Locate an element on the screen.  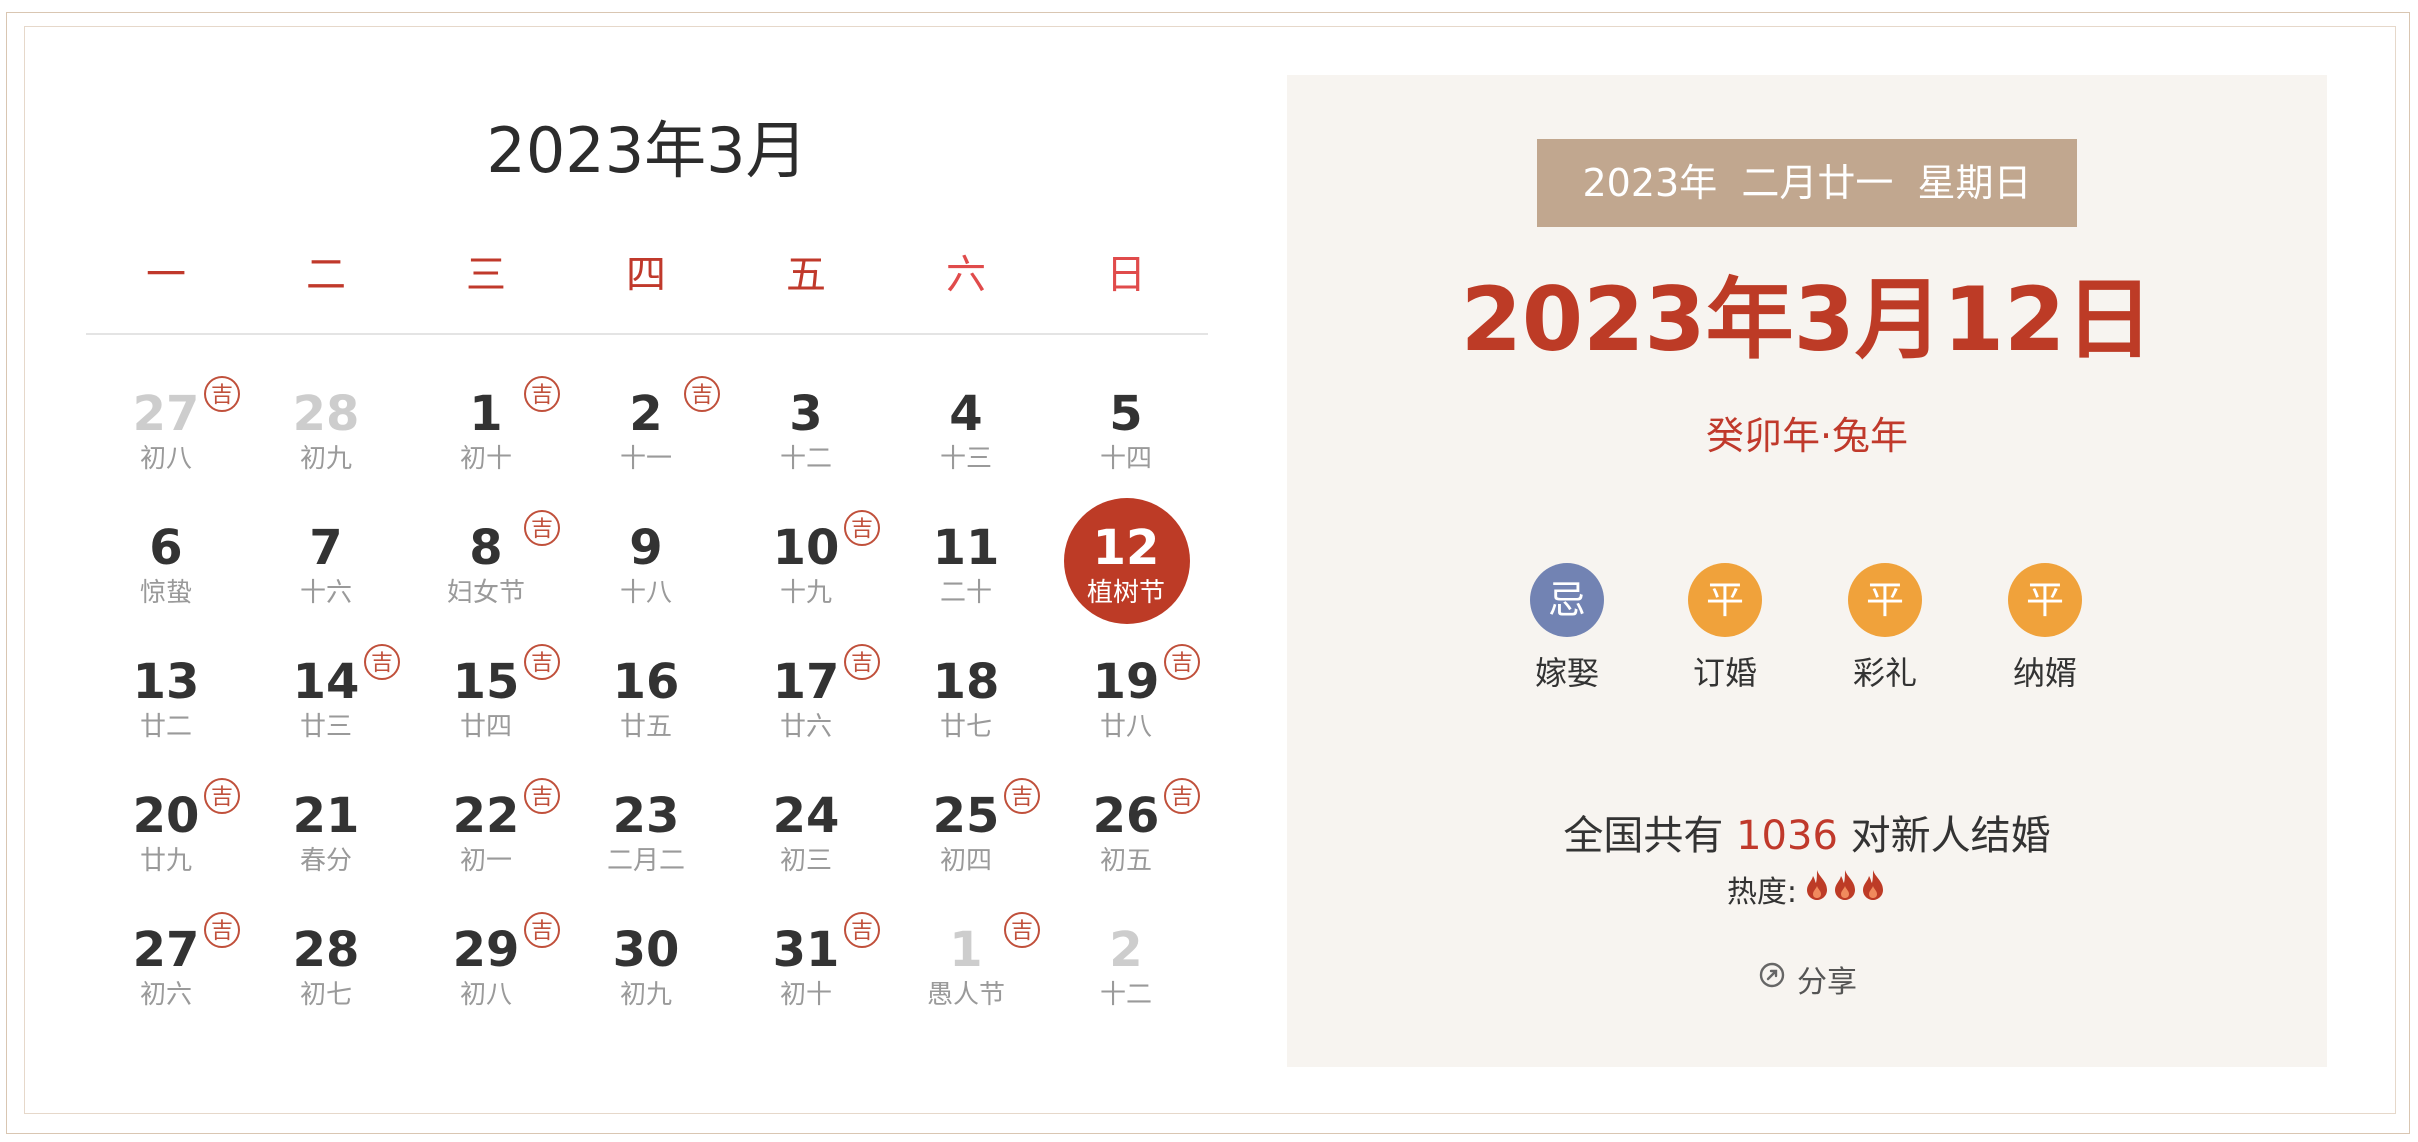
day-number: 20 is located at coordinates (166, 816).